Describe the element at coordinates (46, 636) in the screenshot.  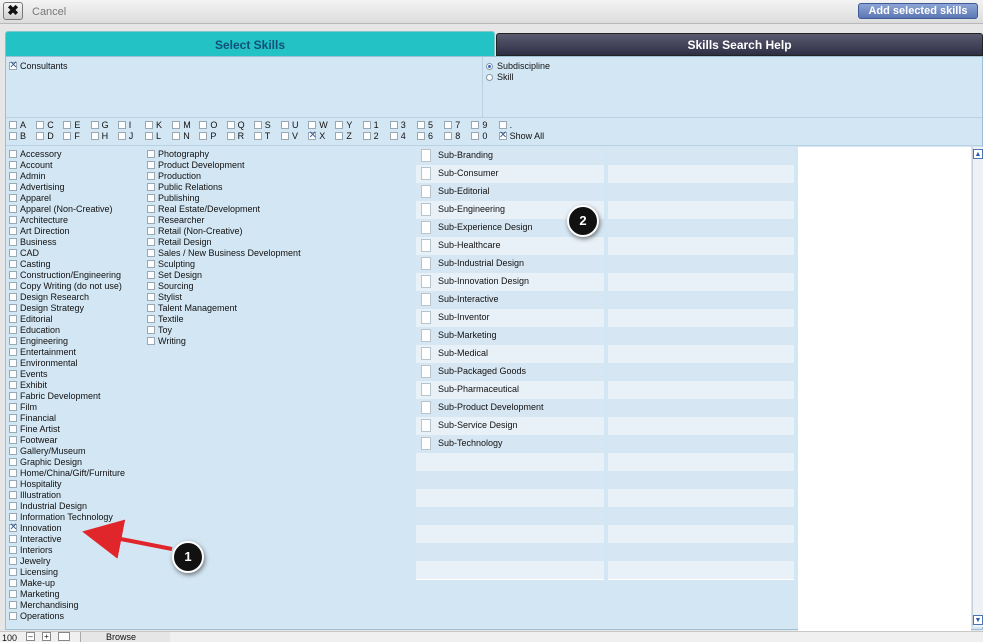
I see `zoom-in-icon: +` at that location.